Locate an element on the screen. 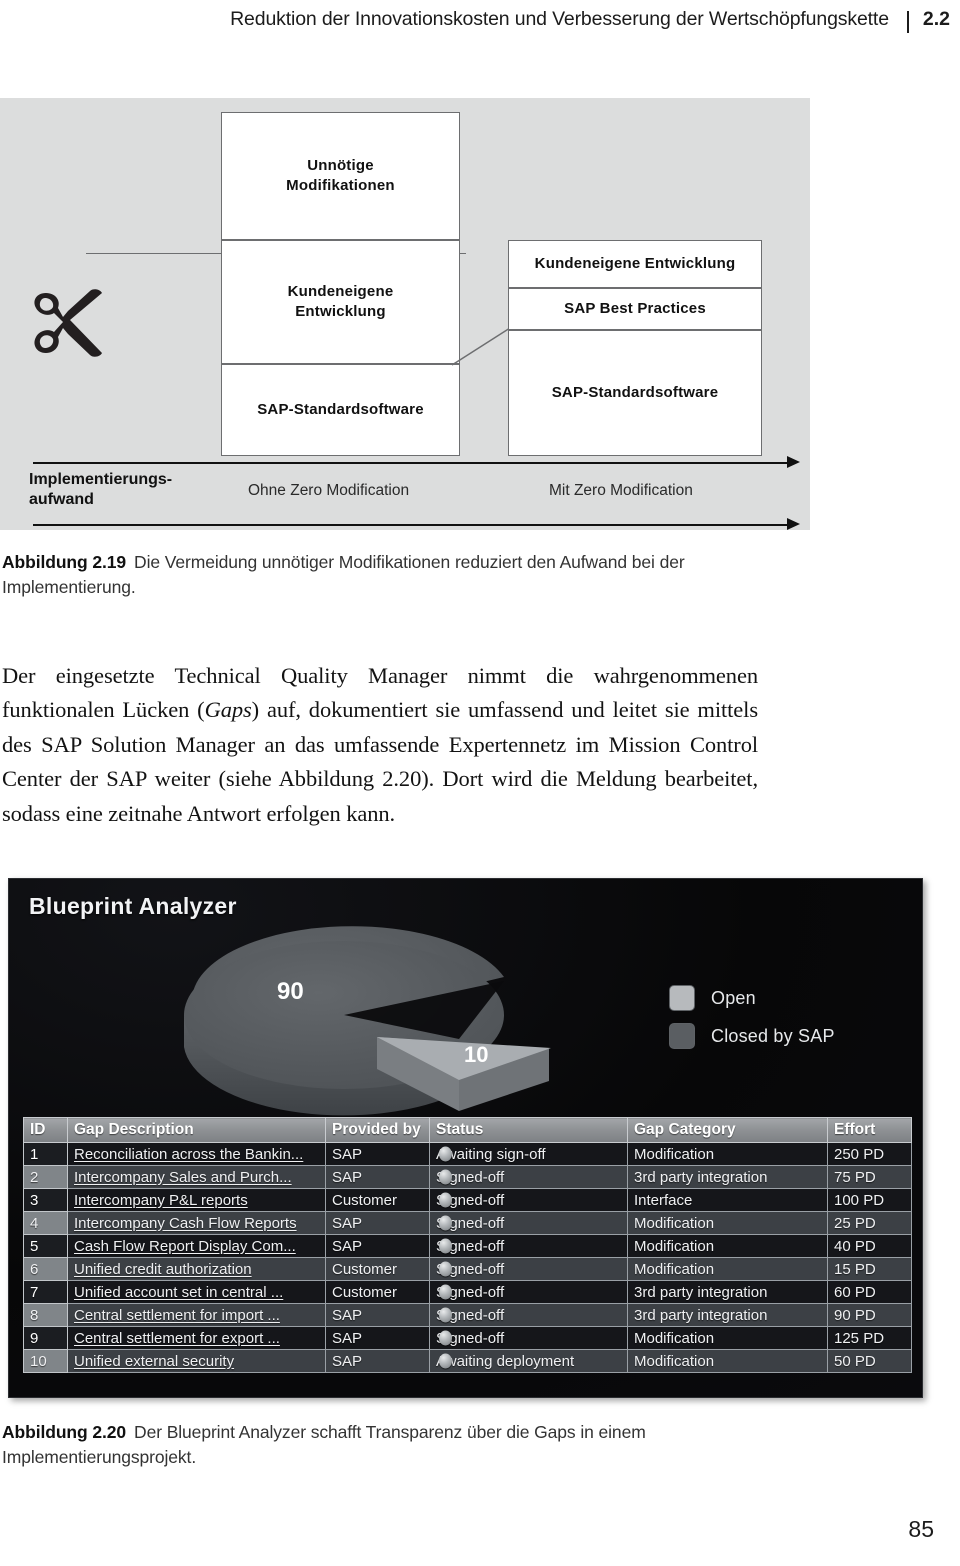 The height and width of the screenshot is (1566, 960). cell-id: 2 is located at coordinates (45, 1177).